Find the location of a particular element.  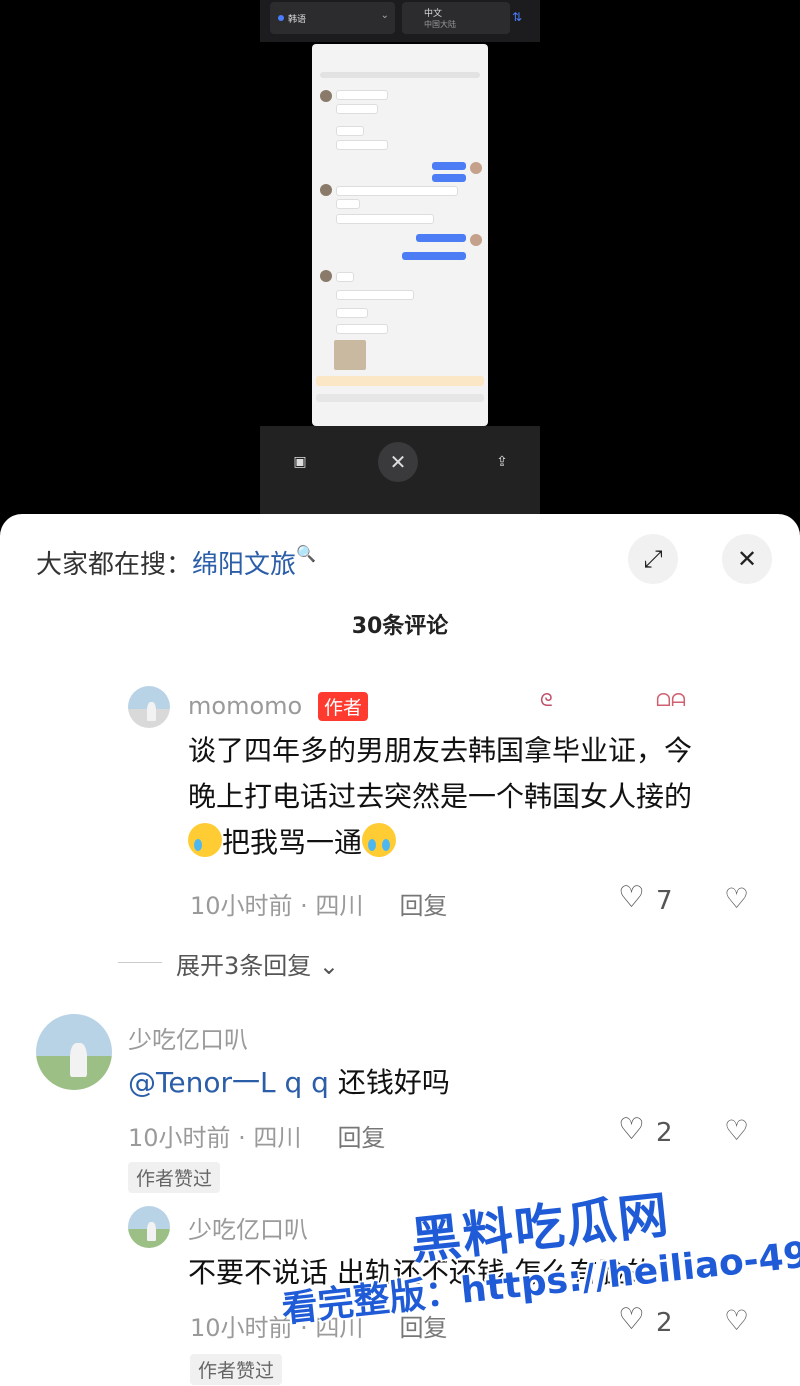

chevron-down-icon: ⌄ is located at coordinates (384, 15).